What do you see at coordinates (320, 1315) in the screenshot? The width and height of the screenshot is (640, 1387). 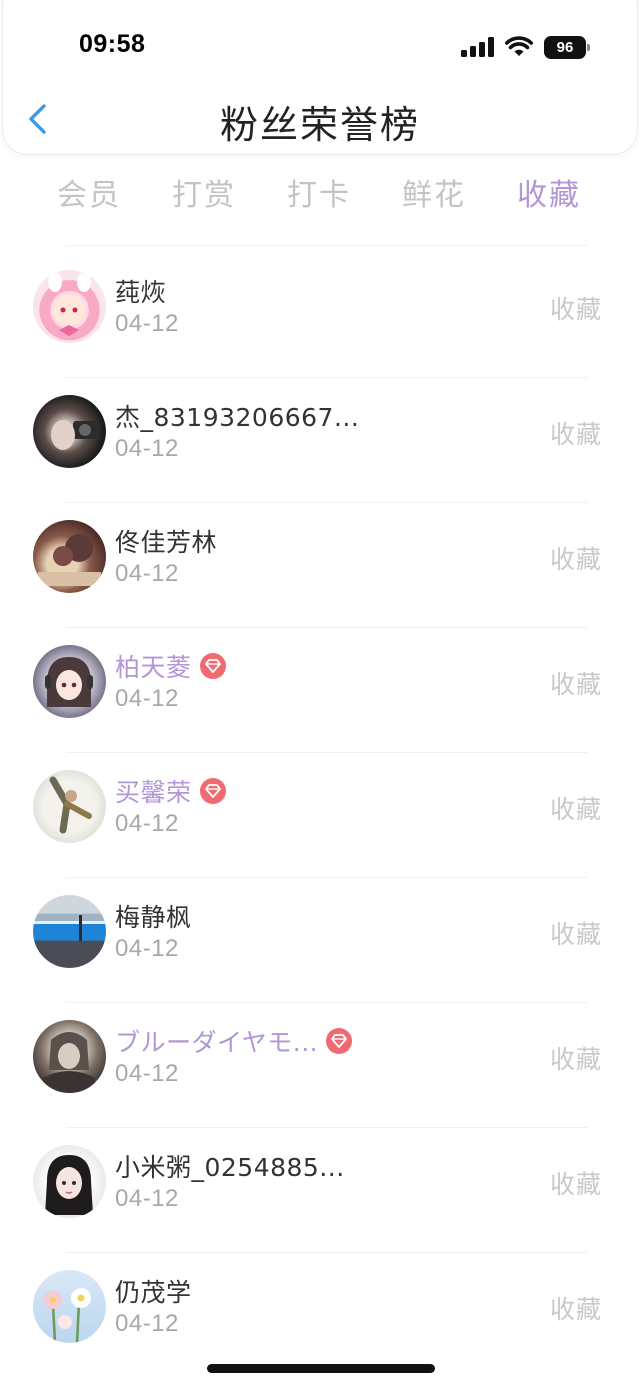 I see `fan-row: 仍茂学 04-12 收藏` at bounding box center [320, 1315].